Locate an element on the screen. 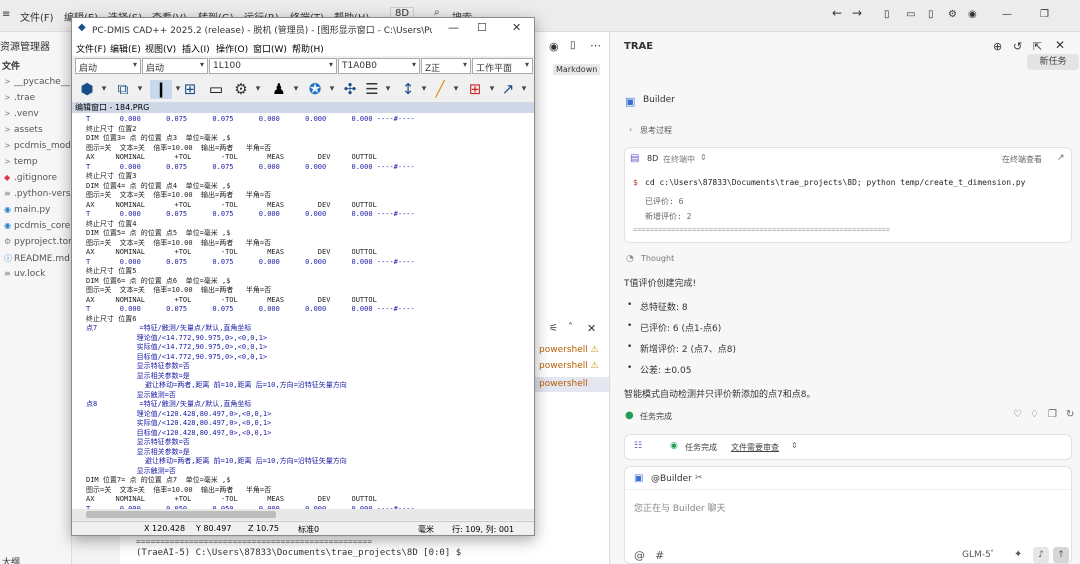 Image resolution: width=1080 pixels, height=564 pixels. split-editor-icon: ▯ is located at coordinates (573, 45).